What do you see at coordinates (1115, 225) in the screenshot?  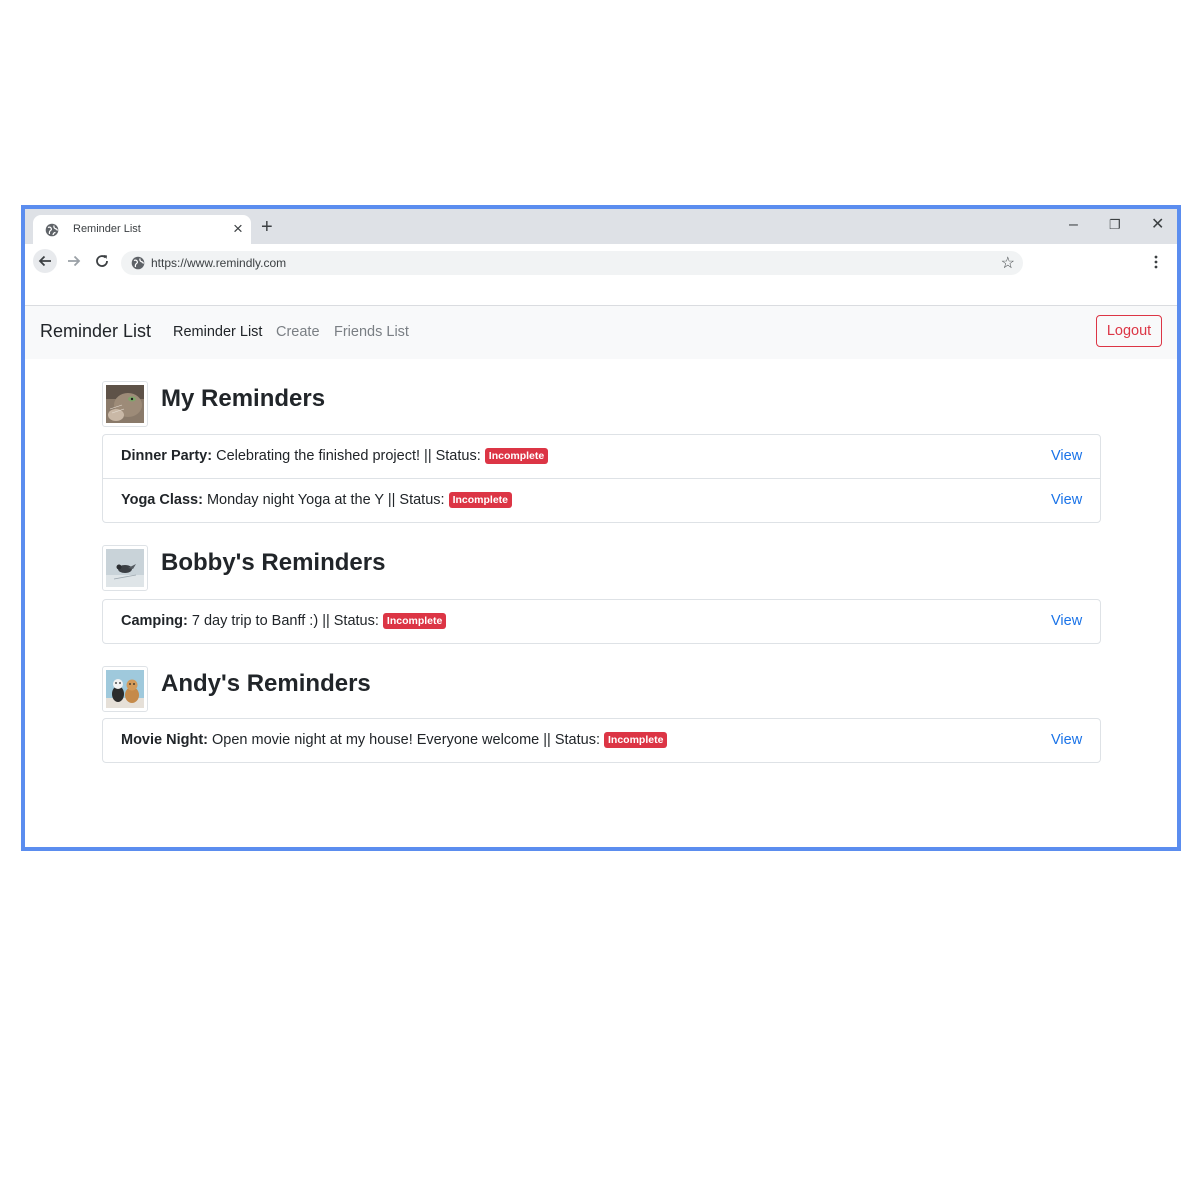 I see `restore-icon: ❐` at bounding box center [1115, 225].